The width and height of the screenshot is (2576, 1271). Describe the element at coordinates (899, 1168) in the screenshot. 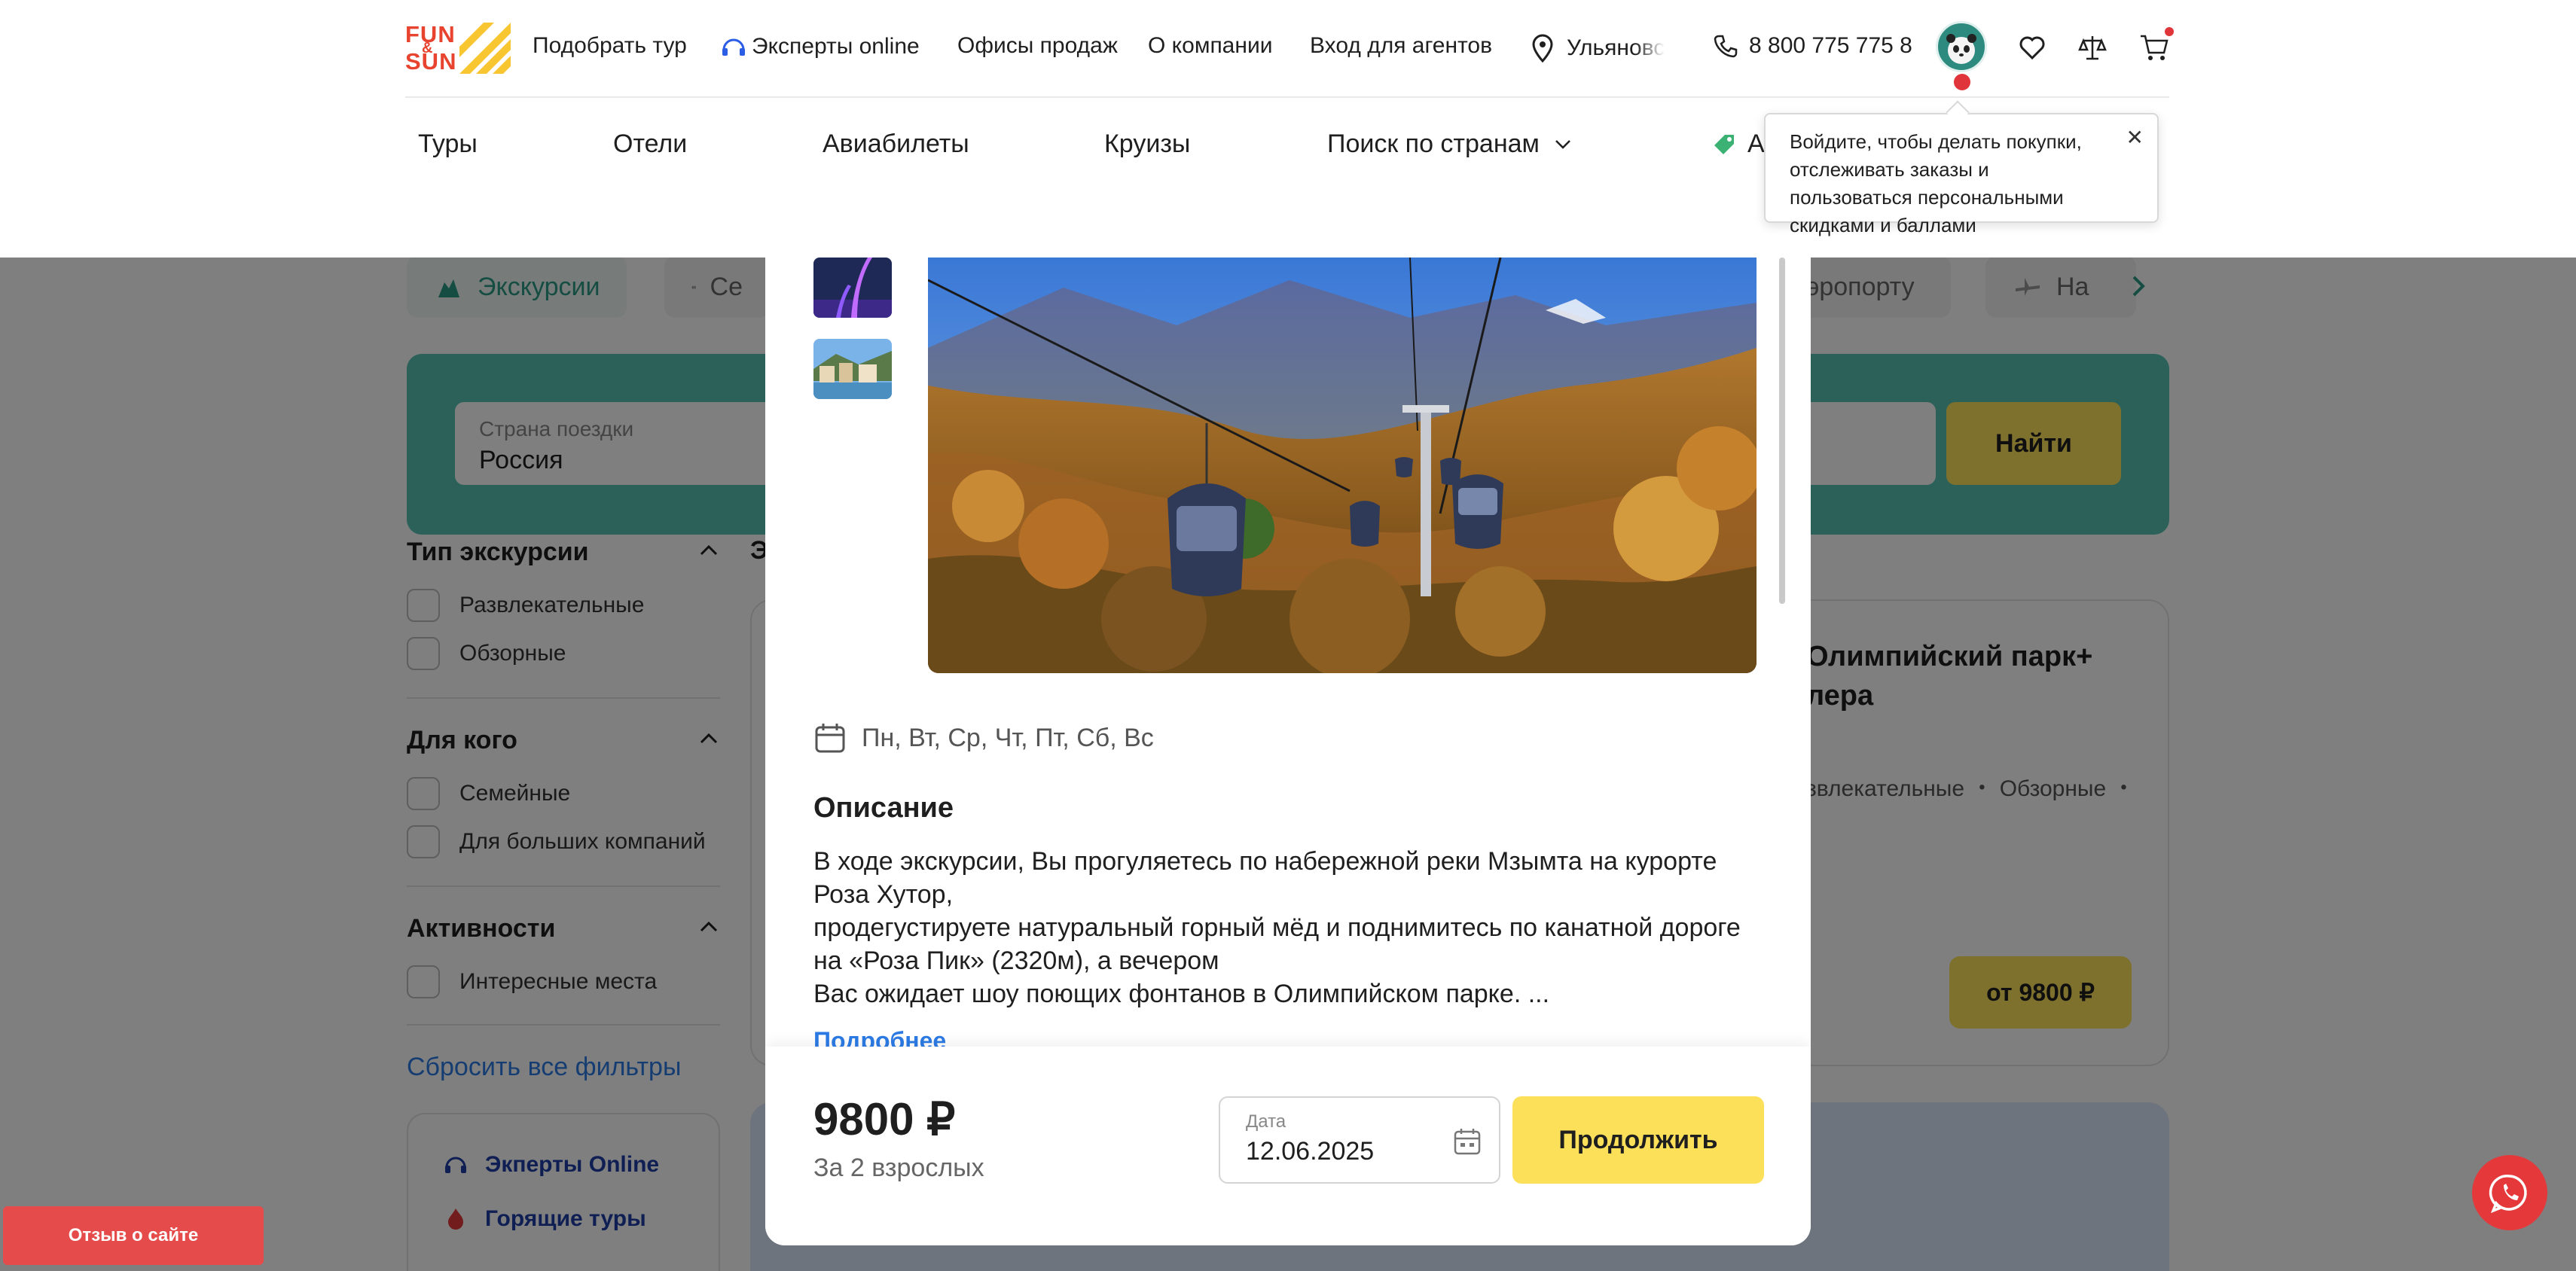

I see `price-note: За 2 взрослых` at that location.